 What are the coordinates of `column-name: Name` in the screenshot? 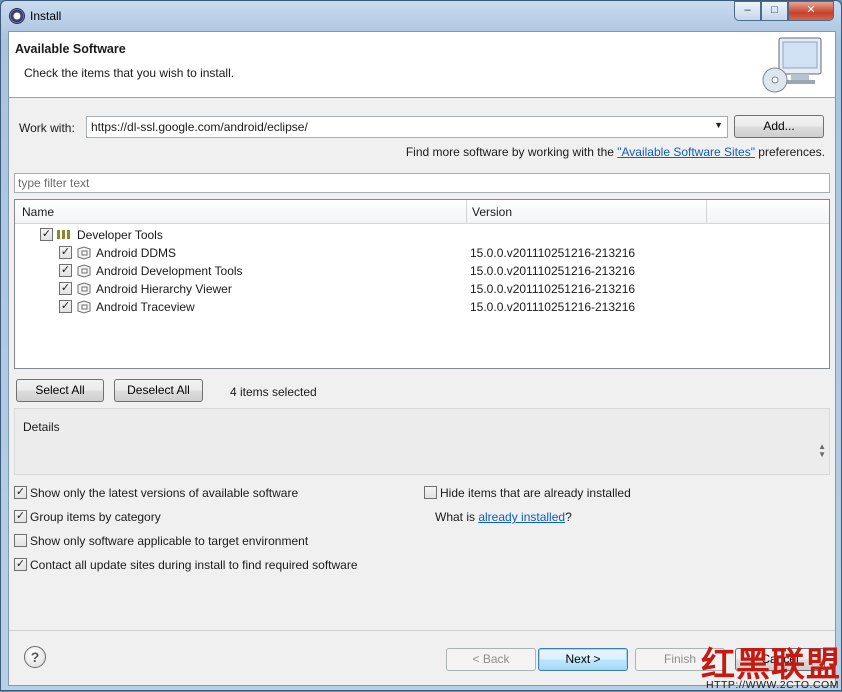 It's located at (38, 212).